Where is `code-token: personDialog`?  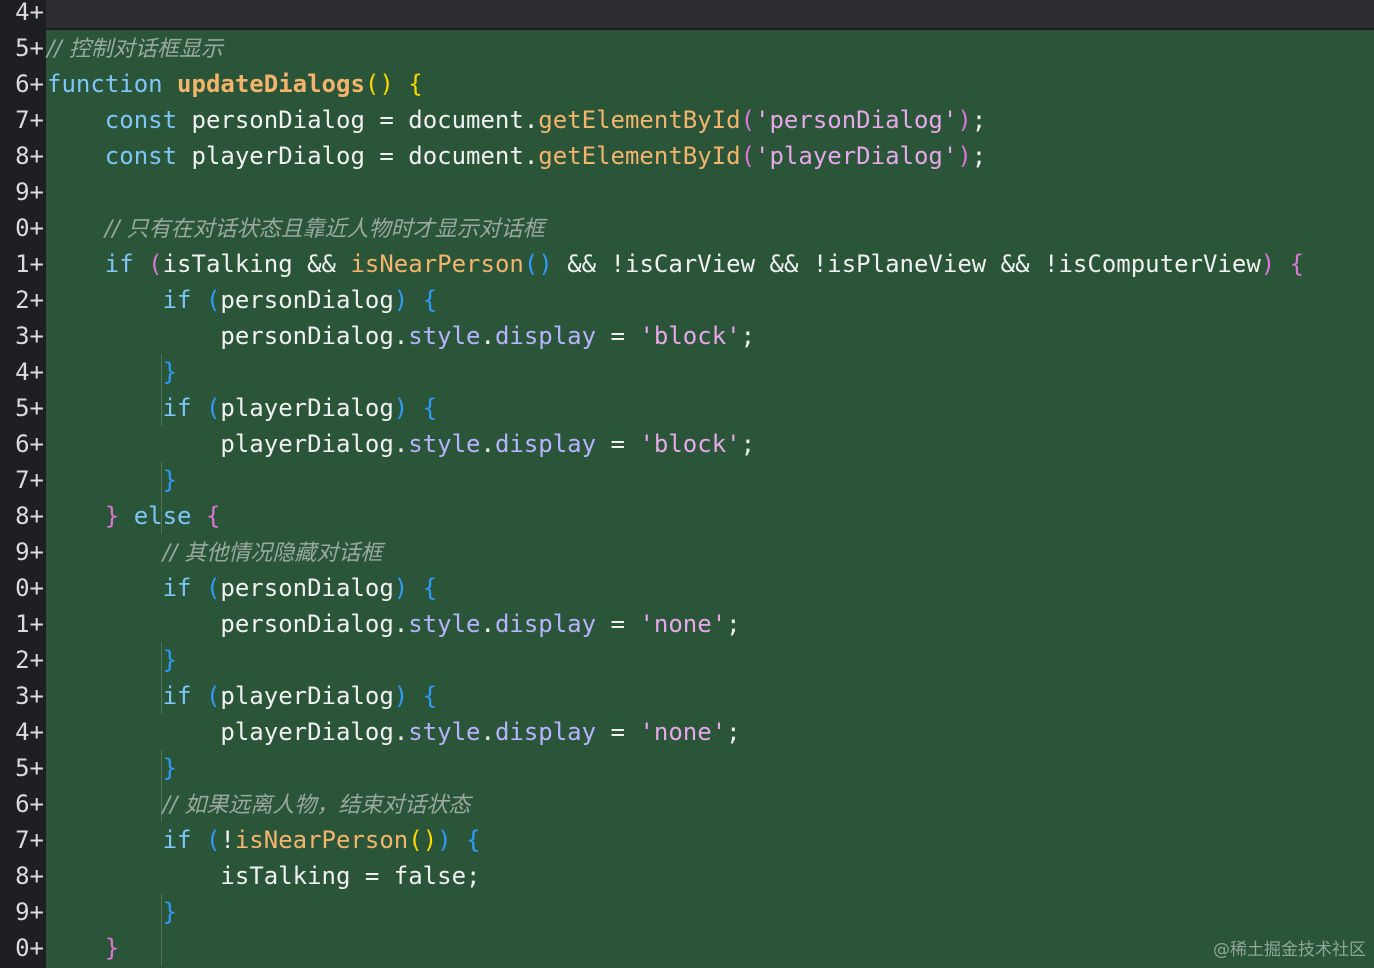 code-token: personDialog is located at coordinates (307, 588).